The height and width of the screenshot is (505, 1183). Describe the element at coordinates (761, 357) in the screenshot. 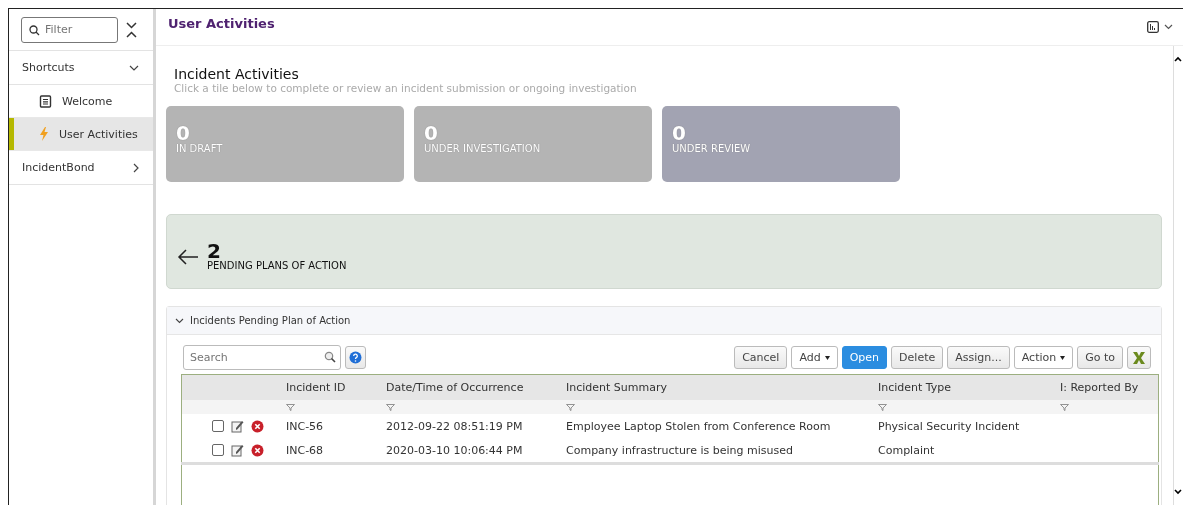

I see `toolbar-button: Cancel` at that location.